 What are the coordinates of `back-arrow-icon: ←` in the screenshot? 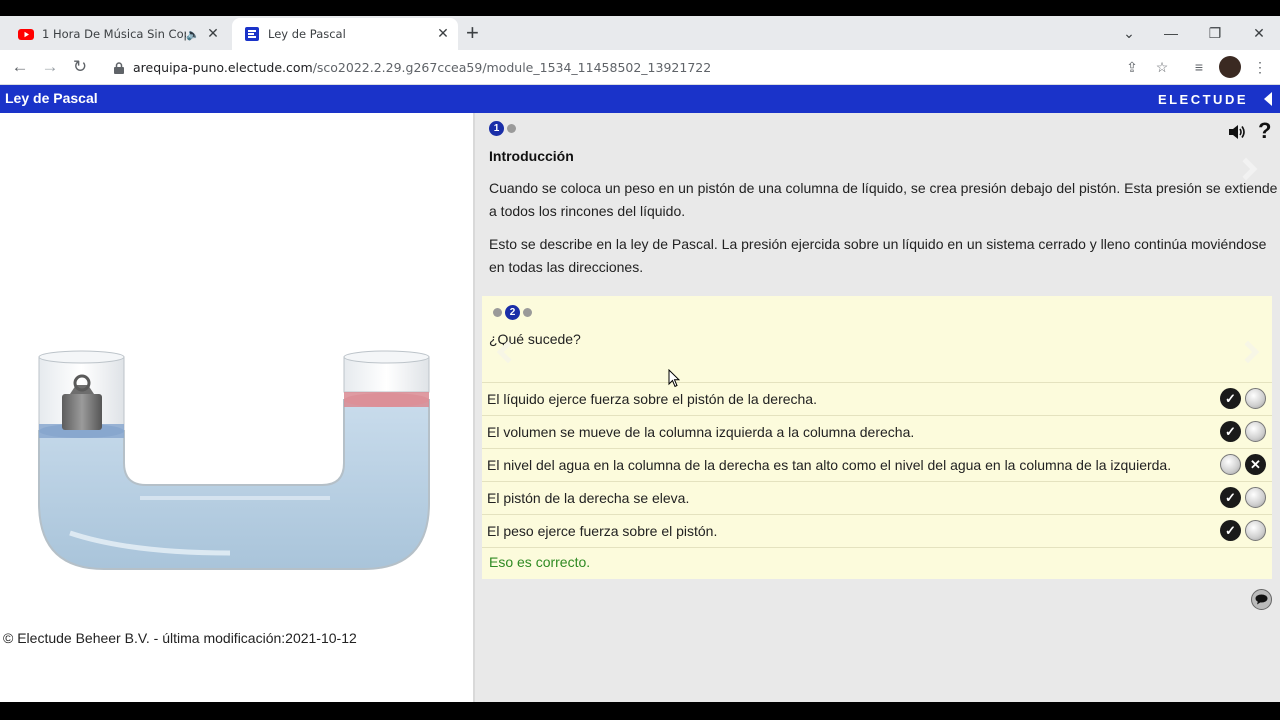 It's located at (20, 67).